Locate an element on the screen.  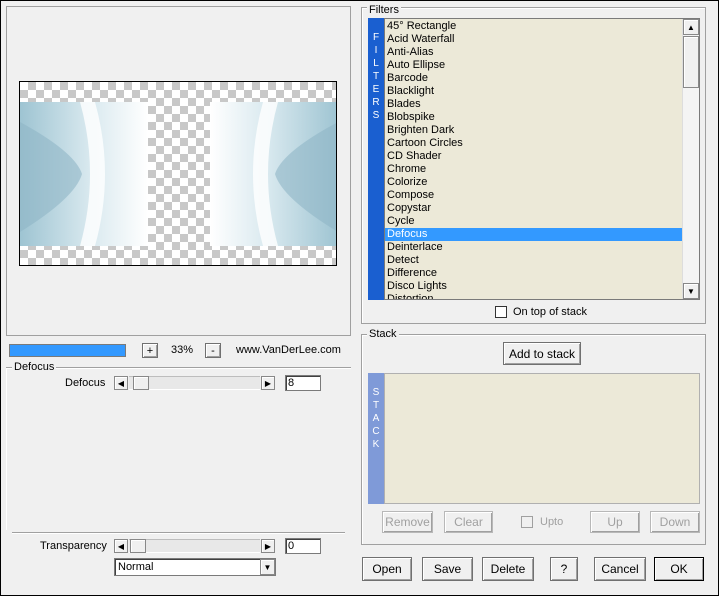
clear-button: Clear is located at coordinates (468, 522).